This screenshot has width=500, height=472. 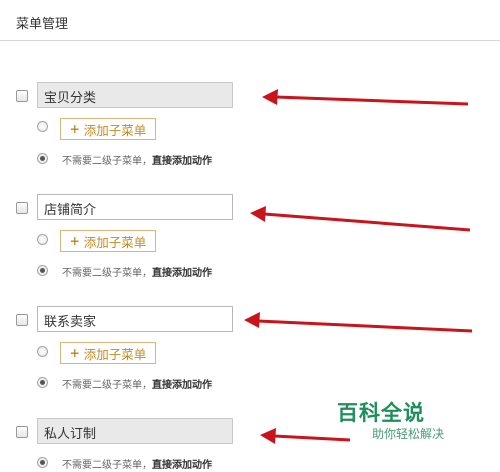 I want to click on watermark-subtitle: 助你轻松解决, so click(x=408, y=434).